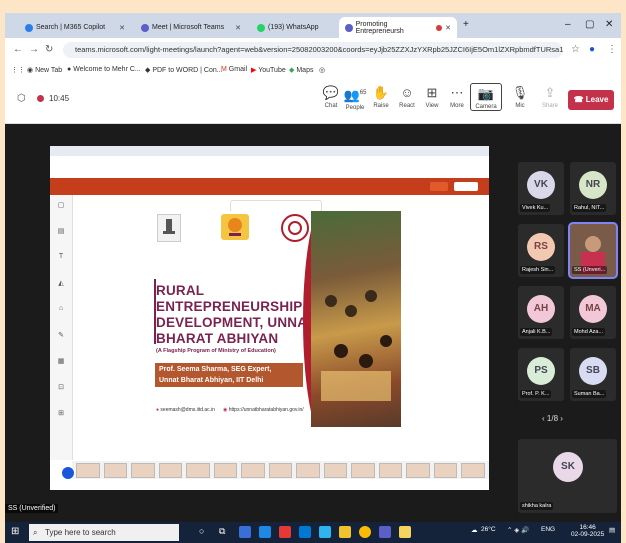 The width and height of the screenshot is (626, 543). What do you see at coordinates (466, 24) in the screenshot?
I see `new-tab-button: +` at bounding box center [466, 24].